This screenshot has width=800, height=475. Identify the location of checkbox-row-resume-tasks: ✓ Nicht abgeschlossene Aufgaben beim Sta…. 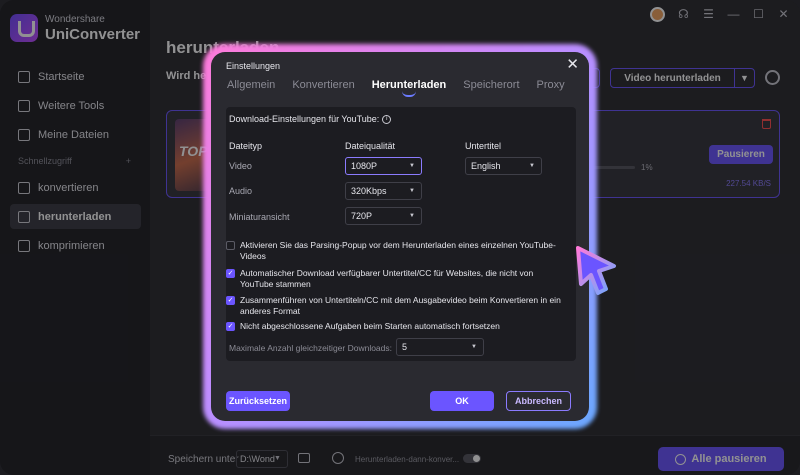
(396, 326).